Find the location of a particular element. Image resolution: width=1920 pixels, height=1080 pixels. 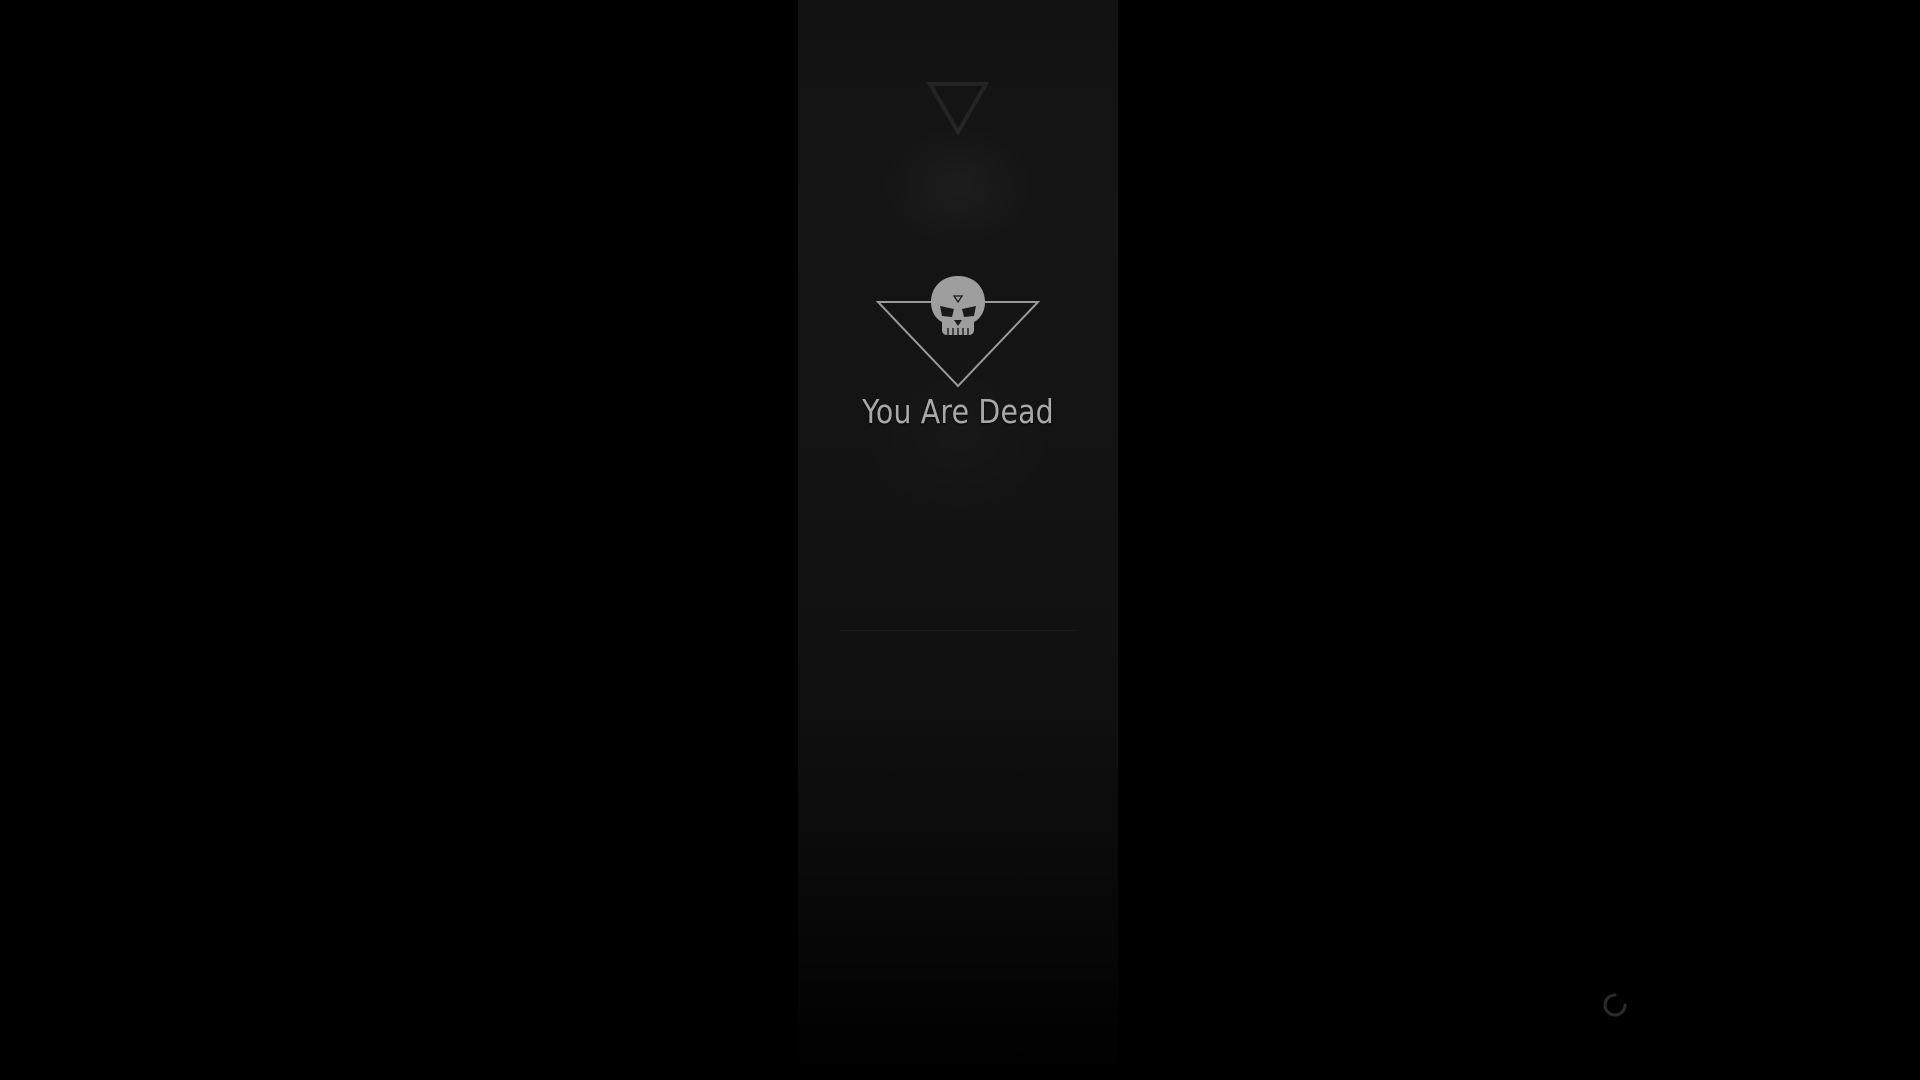

death-message: You Are Dead is located at coordinates (958, 347).